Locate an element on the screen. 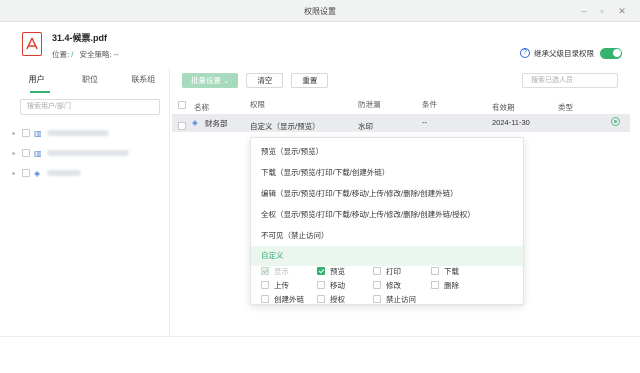 The image size is (640, 373). location-label: 位置: is located at coordinates (61, 54).